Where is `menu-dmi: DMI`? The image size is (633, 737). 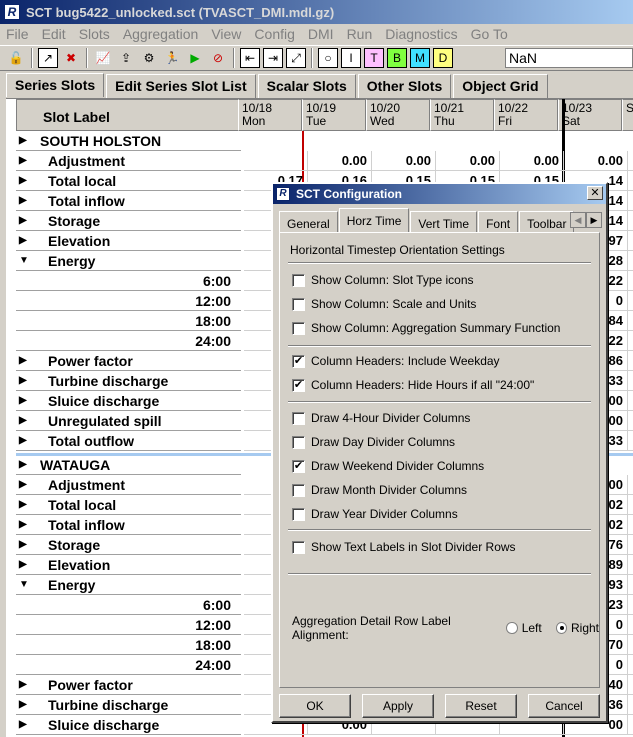 menu-dmi: DMI is located at coordinates (321, 34).